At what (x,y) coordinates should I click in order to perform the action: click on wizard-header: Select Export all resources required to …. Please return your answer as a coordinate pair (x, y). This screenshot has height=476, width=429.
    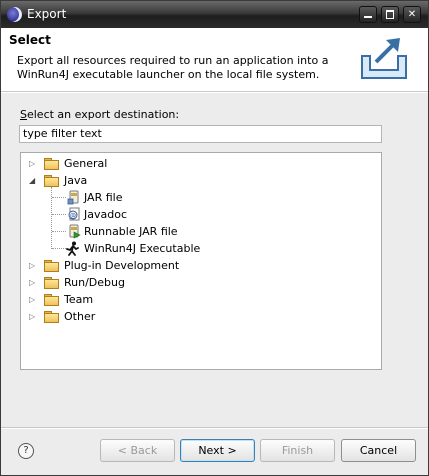
    Looking at the image, I should click on (214, 60).